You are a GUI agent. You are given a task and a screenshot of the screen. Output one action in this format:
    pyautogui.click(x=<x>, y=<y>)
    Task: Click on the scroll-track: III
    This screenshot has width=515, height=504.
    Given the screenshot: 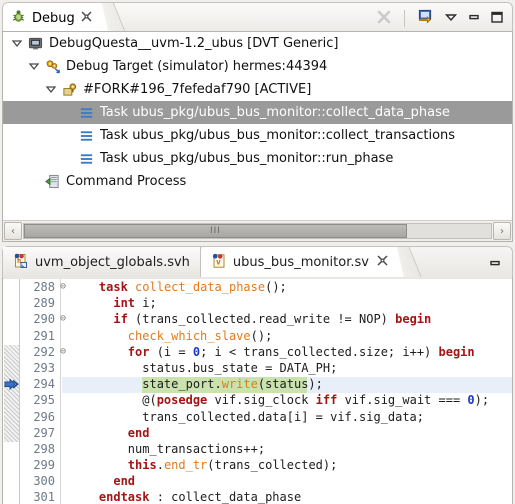 What is the action you would take?
    pyautogui.click(x=257, y=231)
    